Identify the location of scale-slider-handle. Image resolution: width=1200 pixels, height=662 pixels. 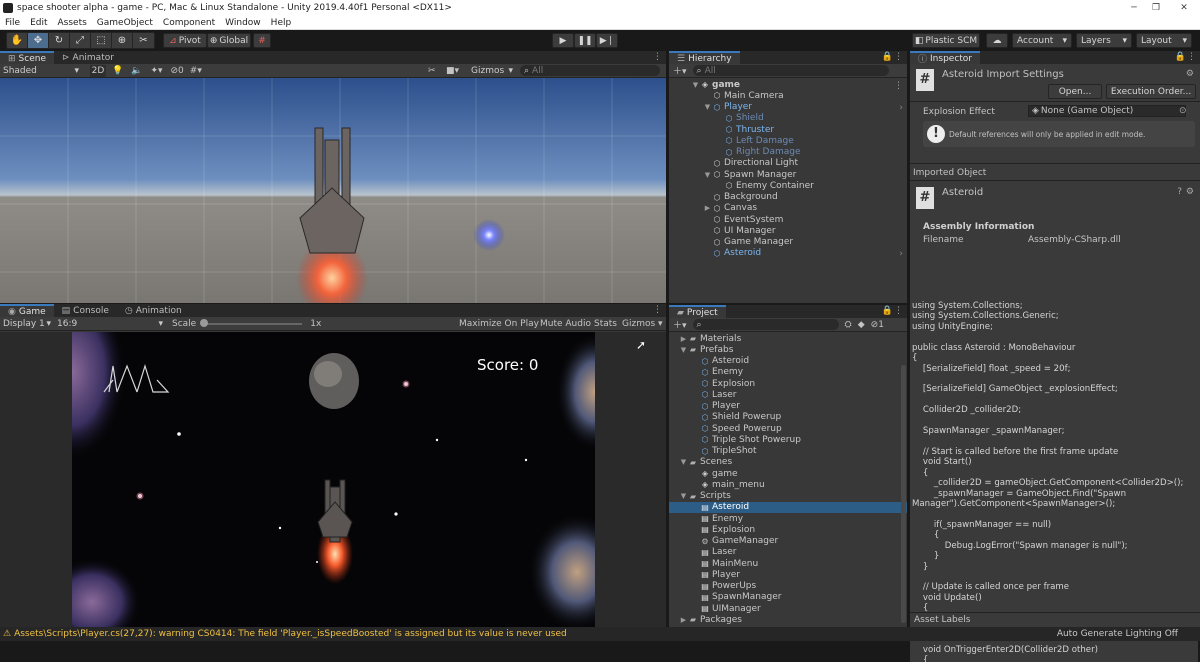
(204, 322).